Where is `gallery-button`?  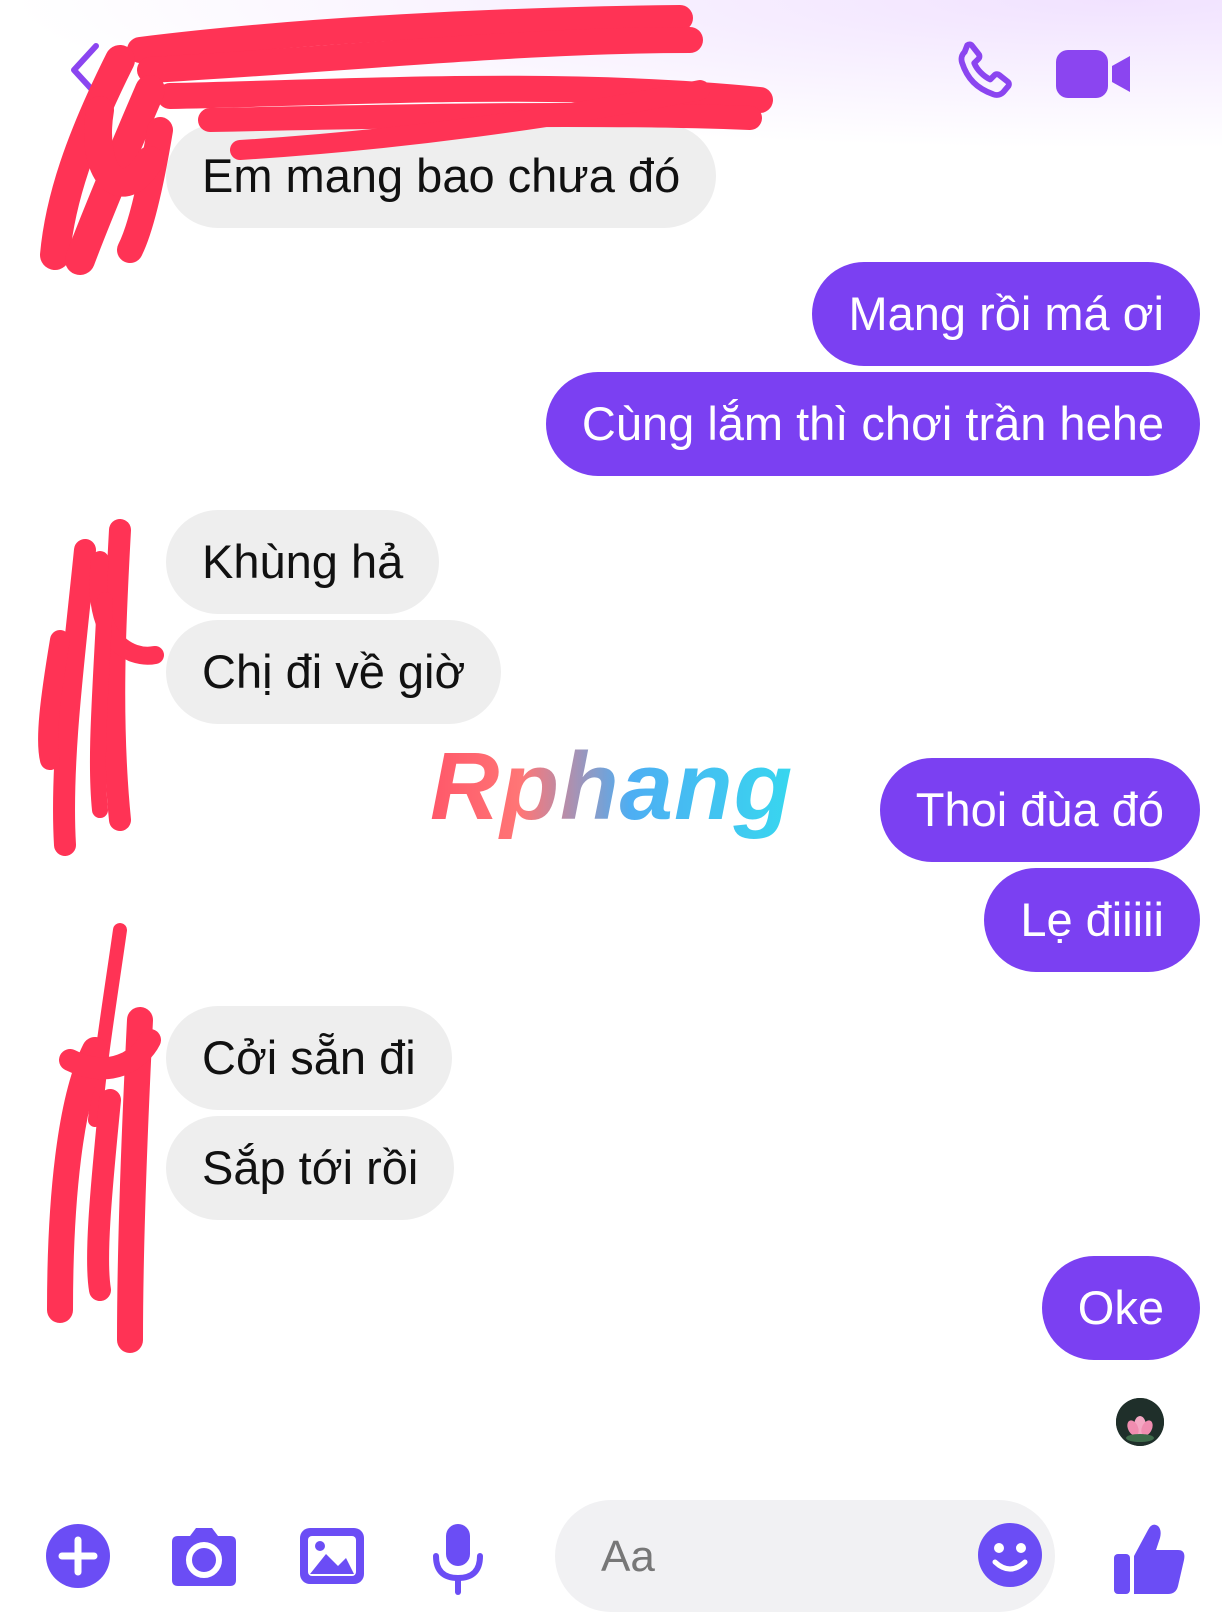 gallery-button is located at coordinates (332, 1556).